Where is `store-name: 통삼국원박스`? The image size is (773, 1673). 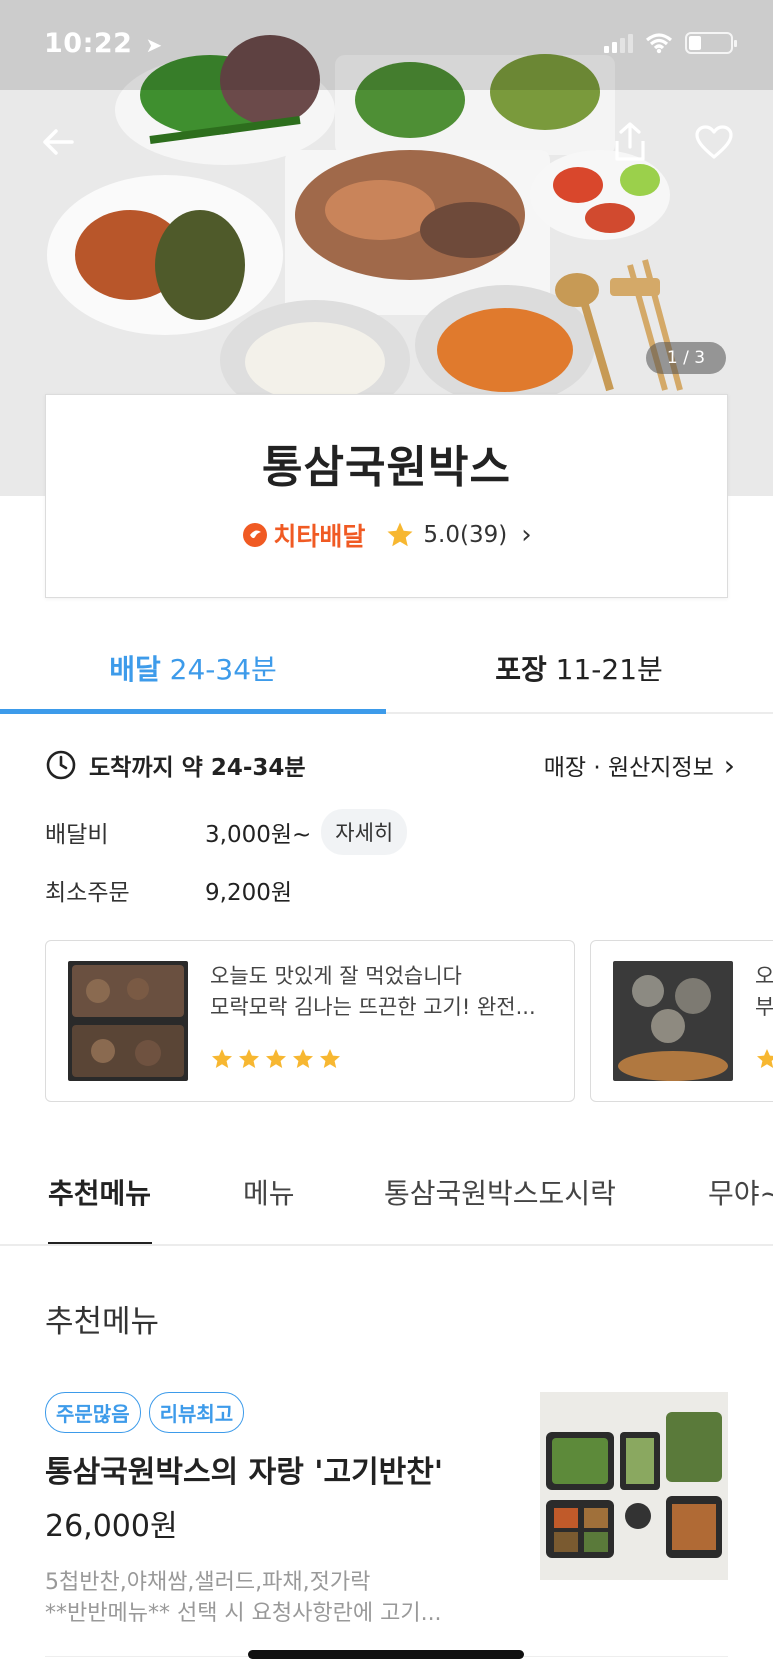 store-name: 통삼국원박스 is located at coordinates (386, 467).